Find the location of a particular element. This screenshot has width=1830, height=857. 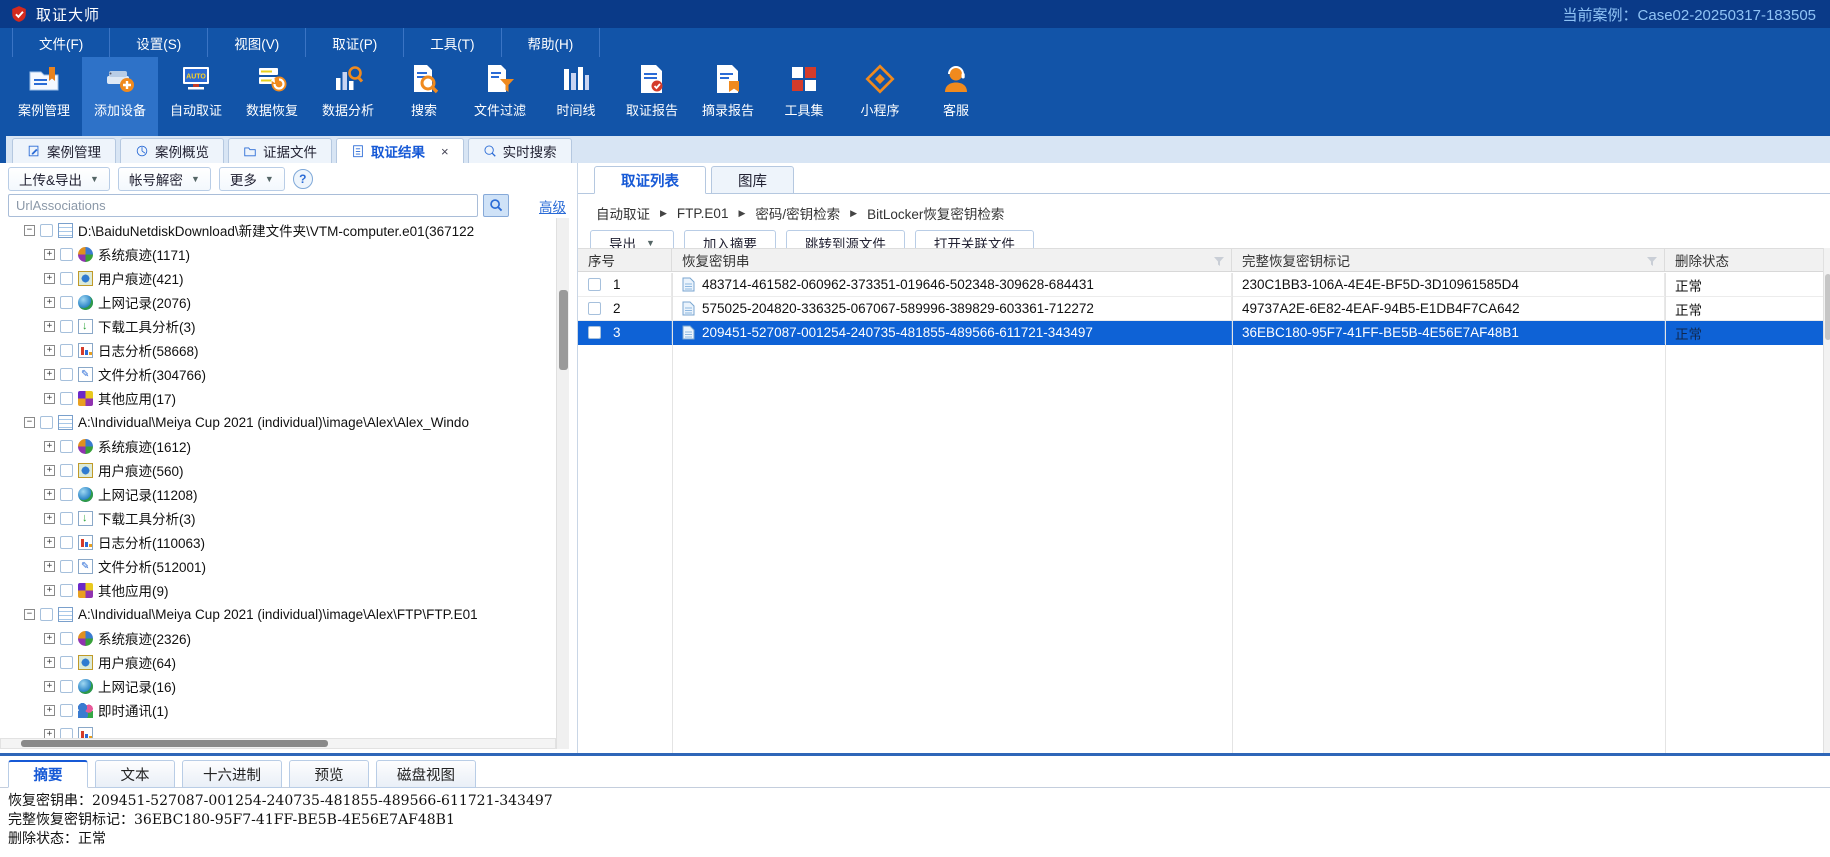

menu-item-帮助(H): 帮助(H) is located at coordinates (551, 42).